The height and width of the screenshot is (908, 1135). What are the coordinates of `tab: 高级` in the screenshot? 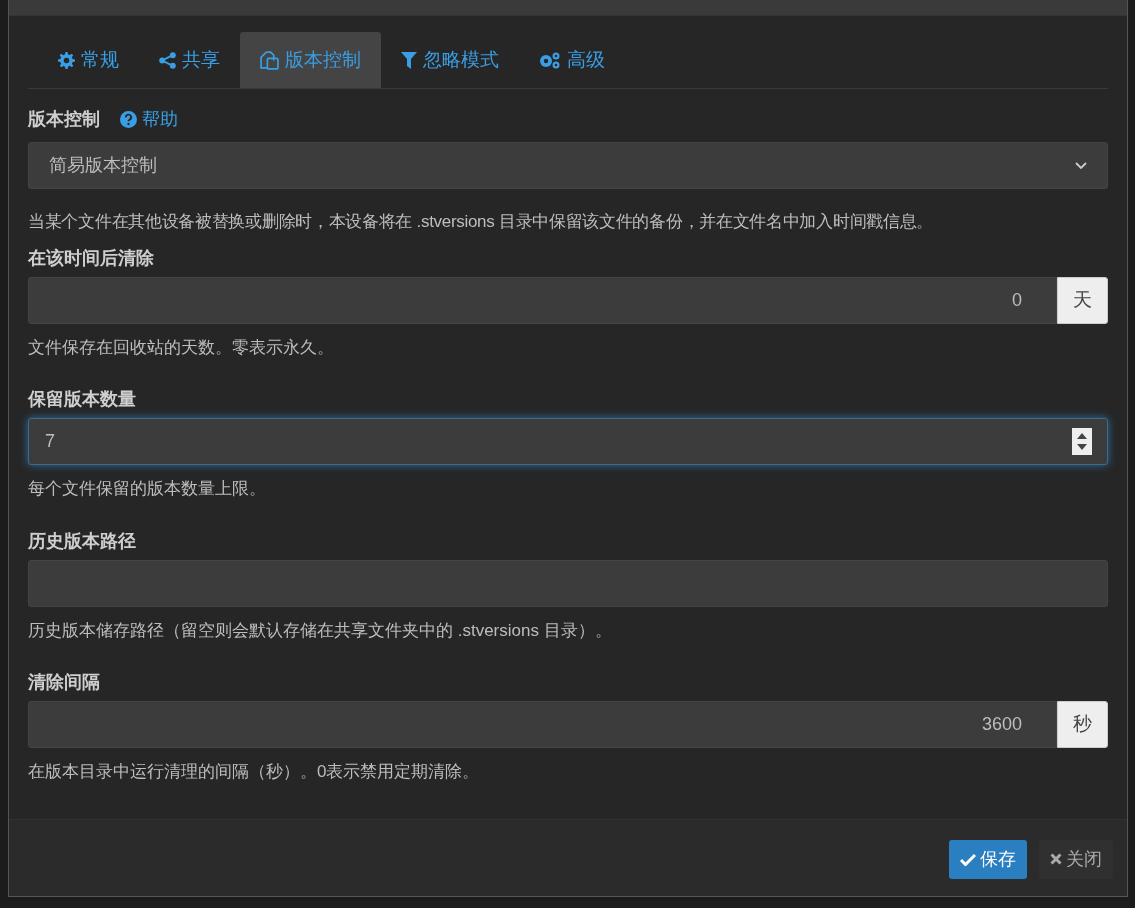 It's located at (572, 60).